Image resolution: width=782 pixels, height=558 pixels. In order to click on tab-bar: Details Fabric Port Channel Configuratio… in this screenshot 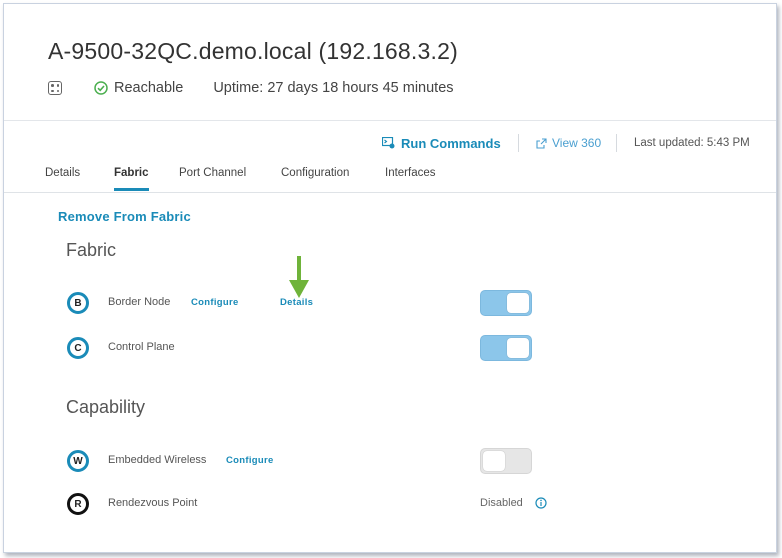, I will do `click(390, 177)`.